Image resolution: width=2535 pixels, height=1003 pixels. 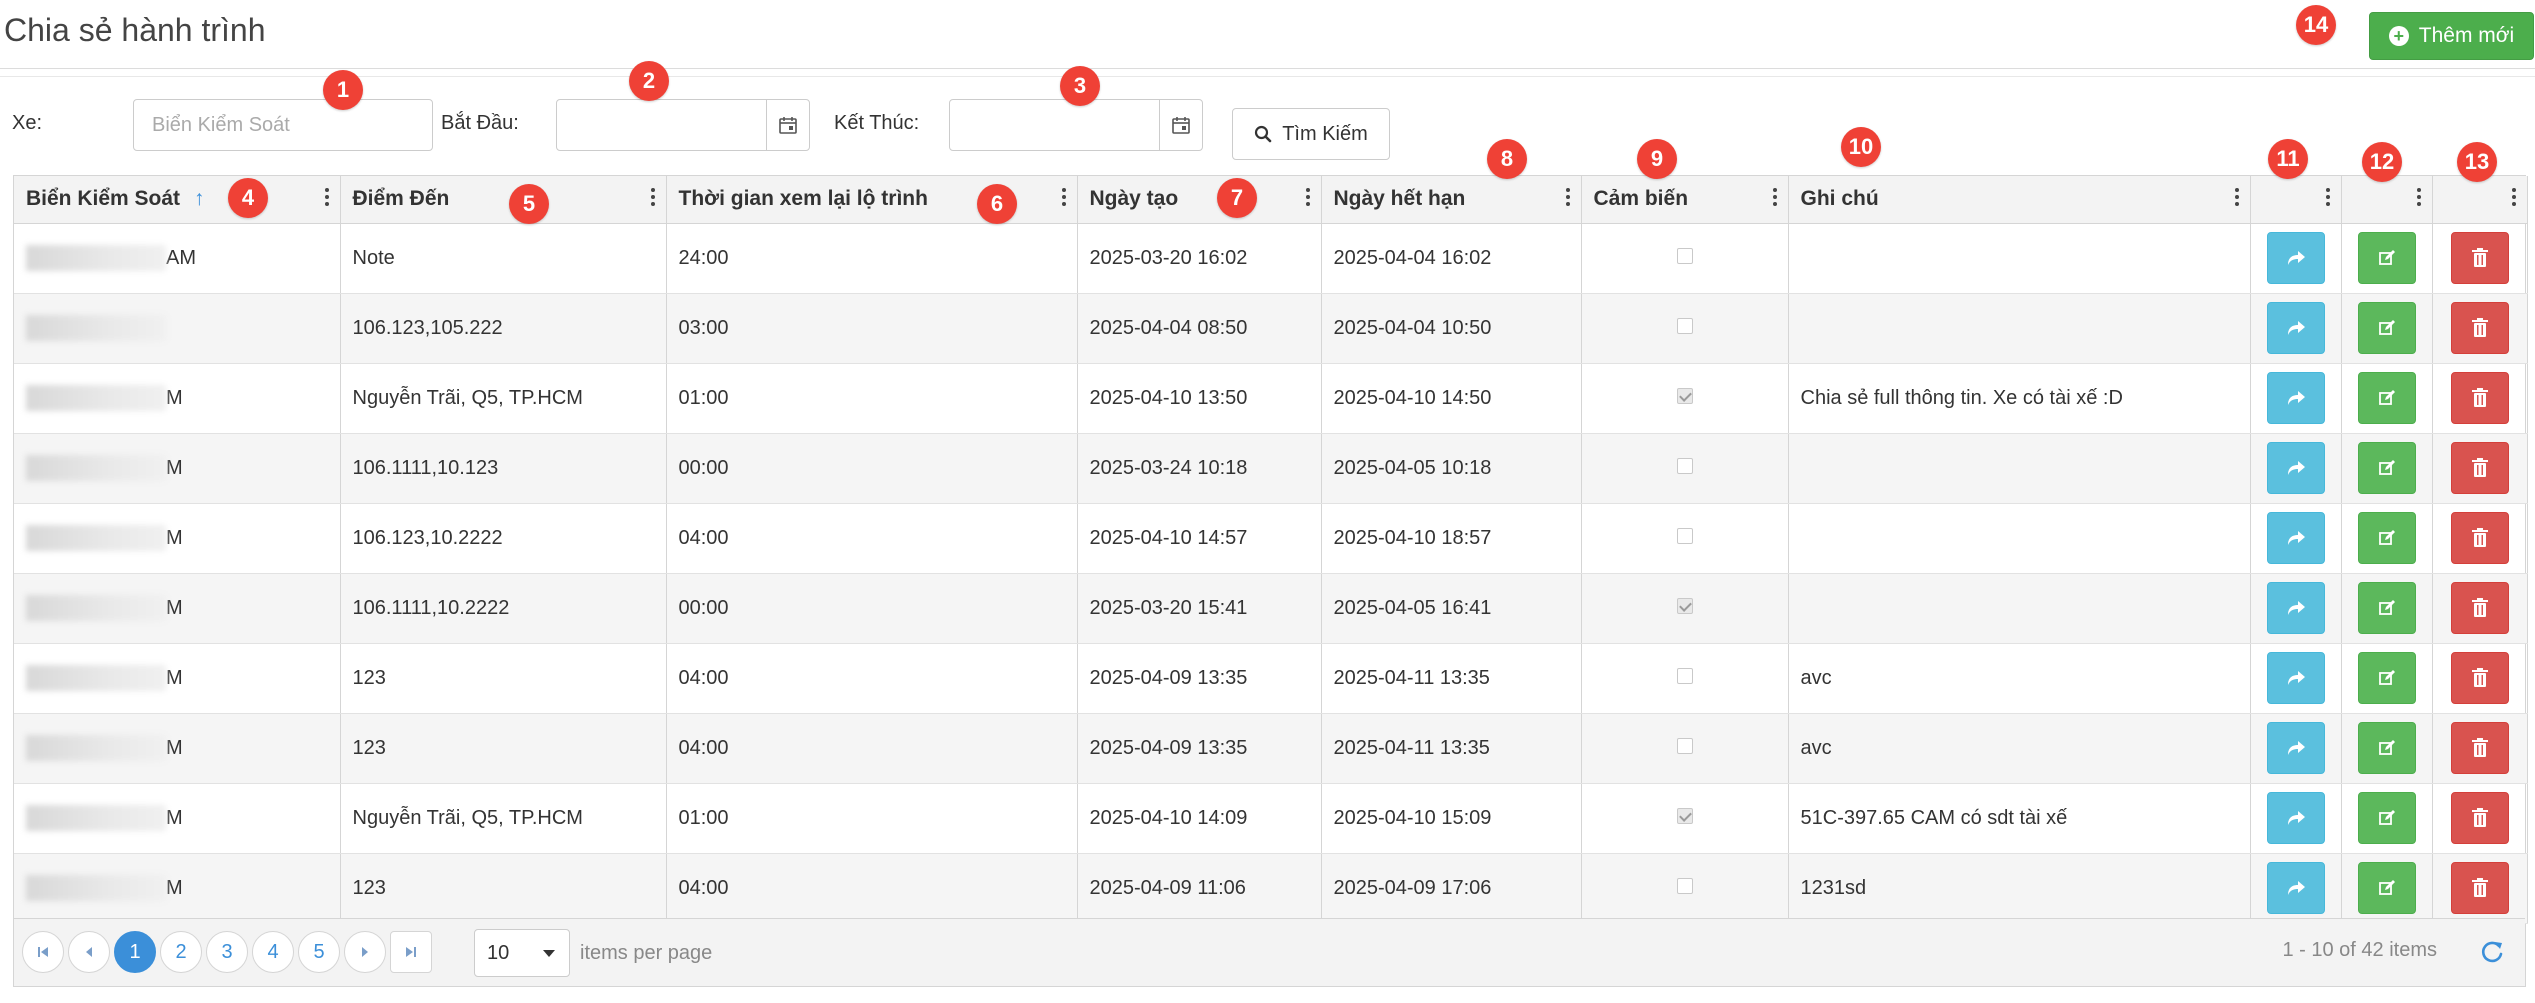 What do you see at coordinates (273, 952) in the screenshot?
I see `page-button-4: 4` at bounding box center [273, 952].